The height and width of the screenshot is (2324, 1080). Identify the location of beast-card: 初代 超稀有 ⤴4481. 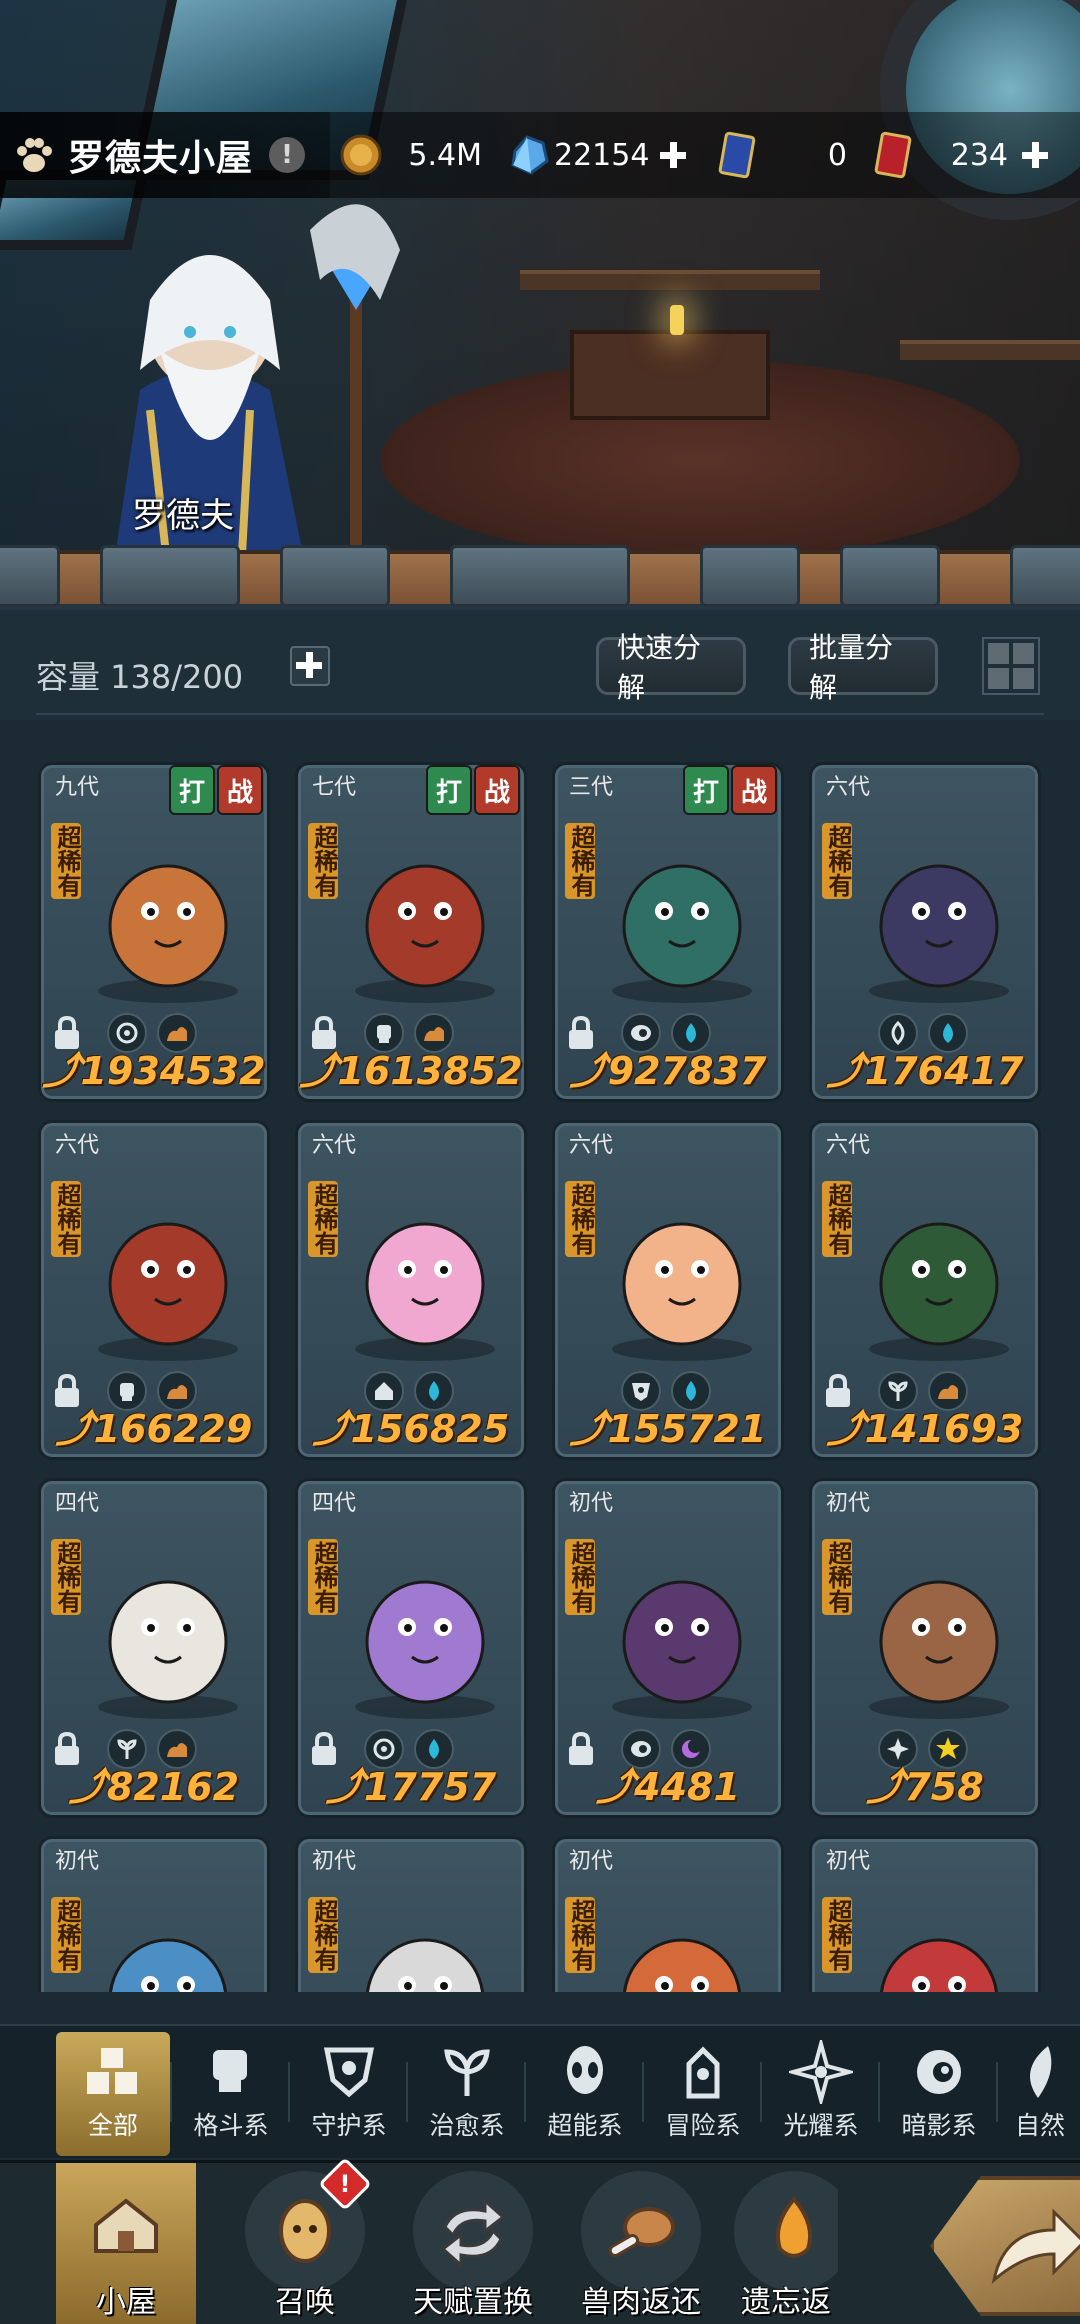
(668, 1648).